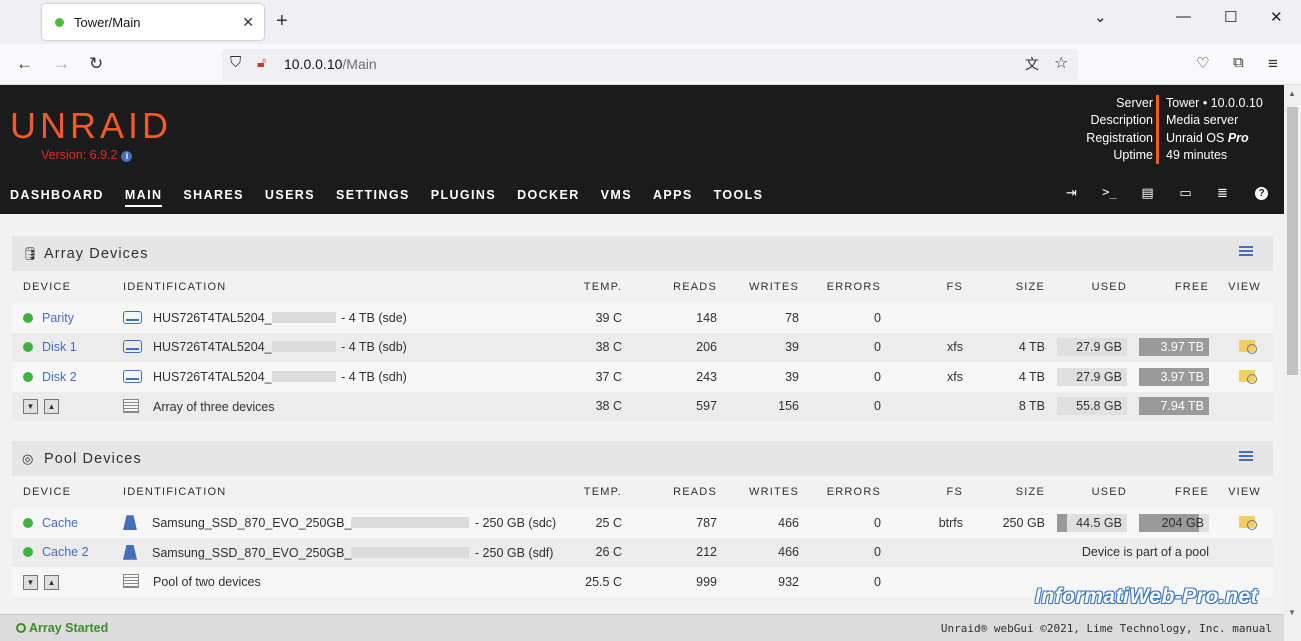 The image size is (1301, 641). I want to click on pocket-icon: ♡, so click(1202, 63).